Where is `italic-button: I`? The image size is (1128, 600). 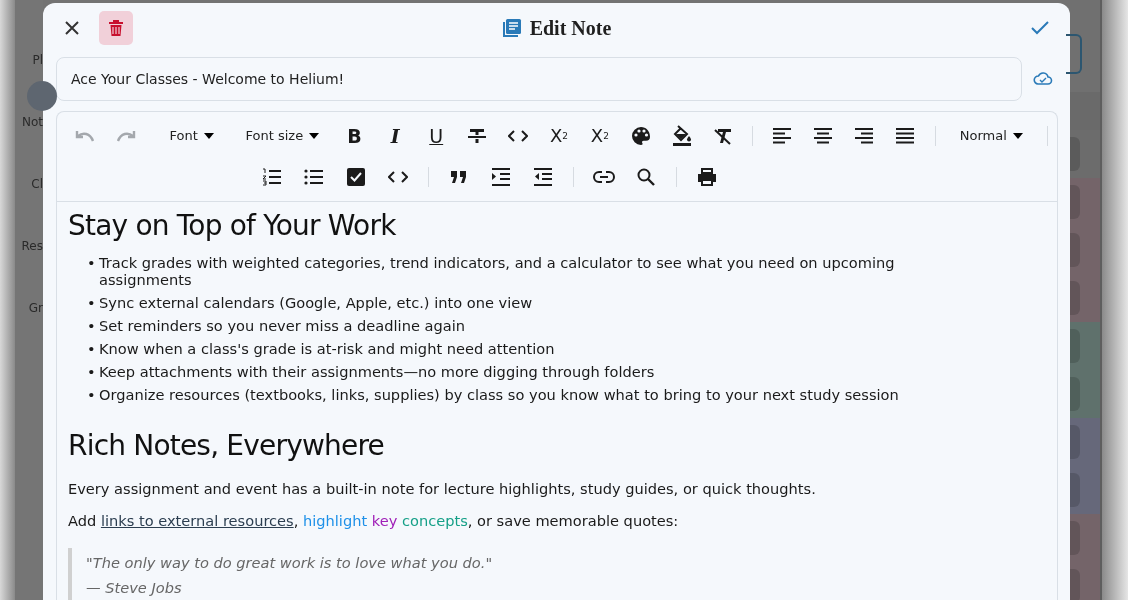 italic-button: I is located at coordinates (395, 135).